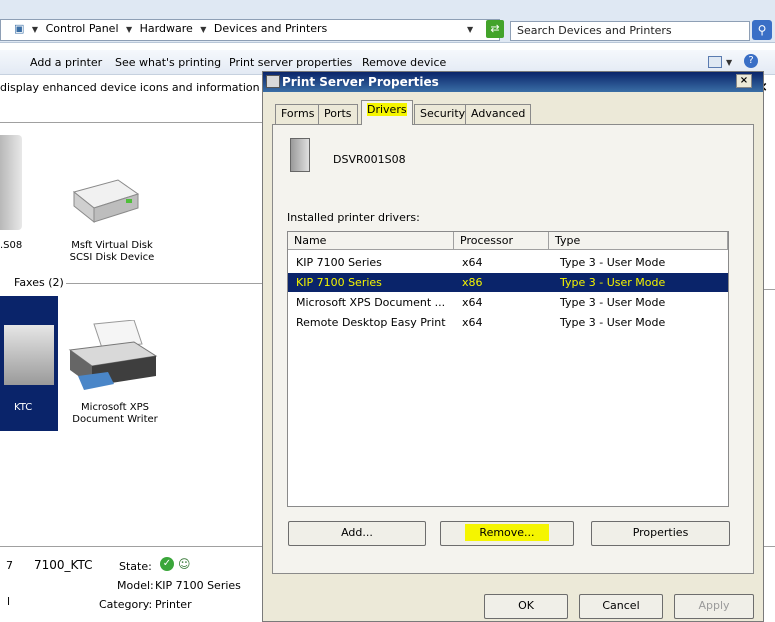 The height and width of the screenshot is (622, 775). I want to click on breadcrumb-devices-printers: Devices and Printers, so click(270, 28).